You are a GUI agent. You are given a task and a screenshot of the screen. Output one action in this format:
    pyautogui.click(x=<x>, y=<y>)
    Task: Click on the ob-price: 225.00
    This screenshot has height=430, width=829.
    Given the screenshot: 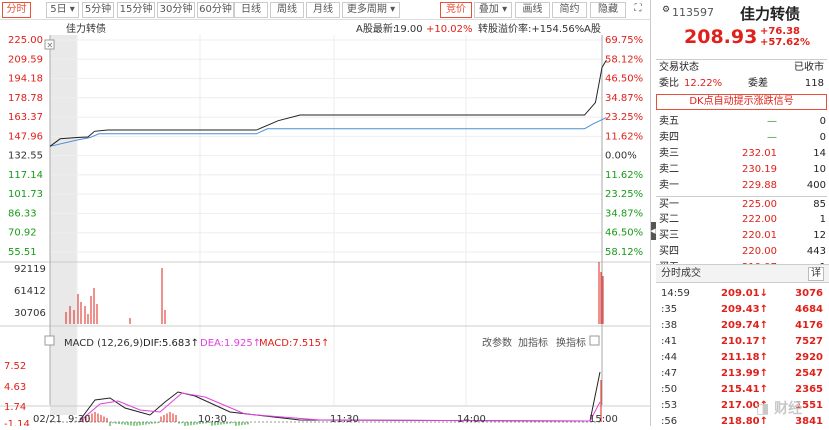 What is the action you would take?
    pyautogui.click(x=759, y=204)
    